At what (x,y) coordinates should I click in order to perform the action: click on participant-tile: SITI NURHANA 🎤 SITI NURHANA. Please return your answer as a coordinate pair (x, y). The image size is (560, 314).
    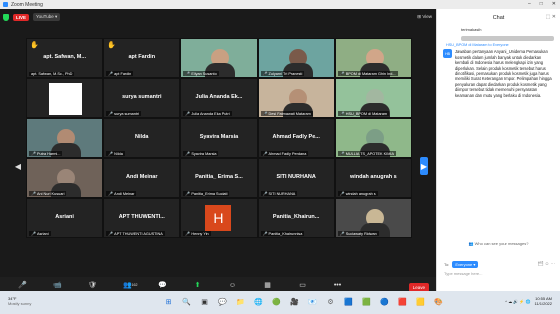
    Looking at the image, I should click on (296, 178).